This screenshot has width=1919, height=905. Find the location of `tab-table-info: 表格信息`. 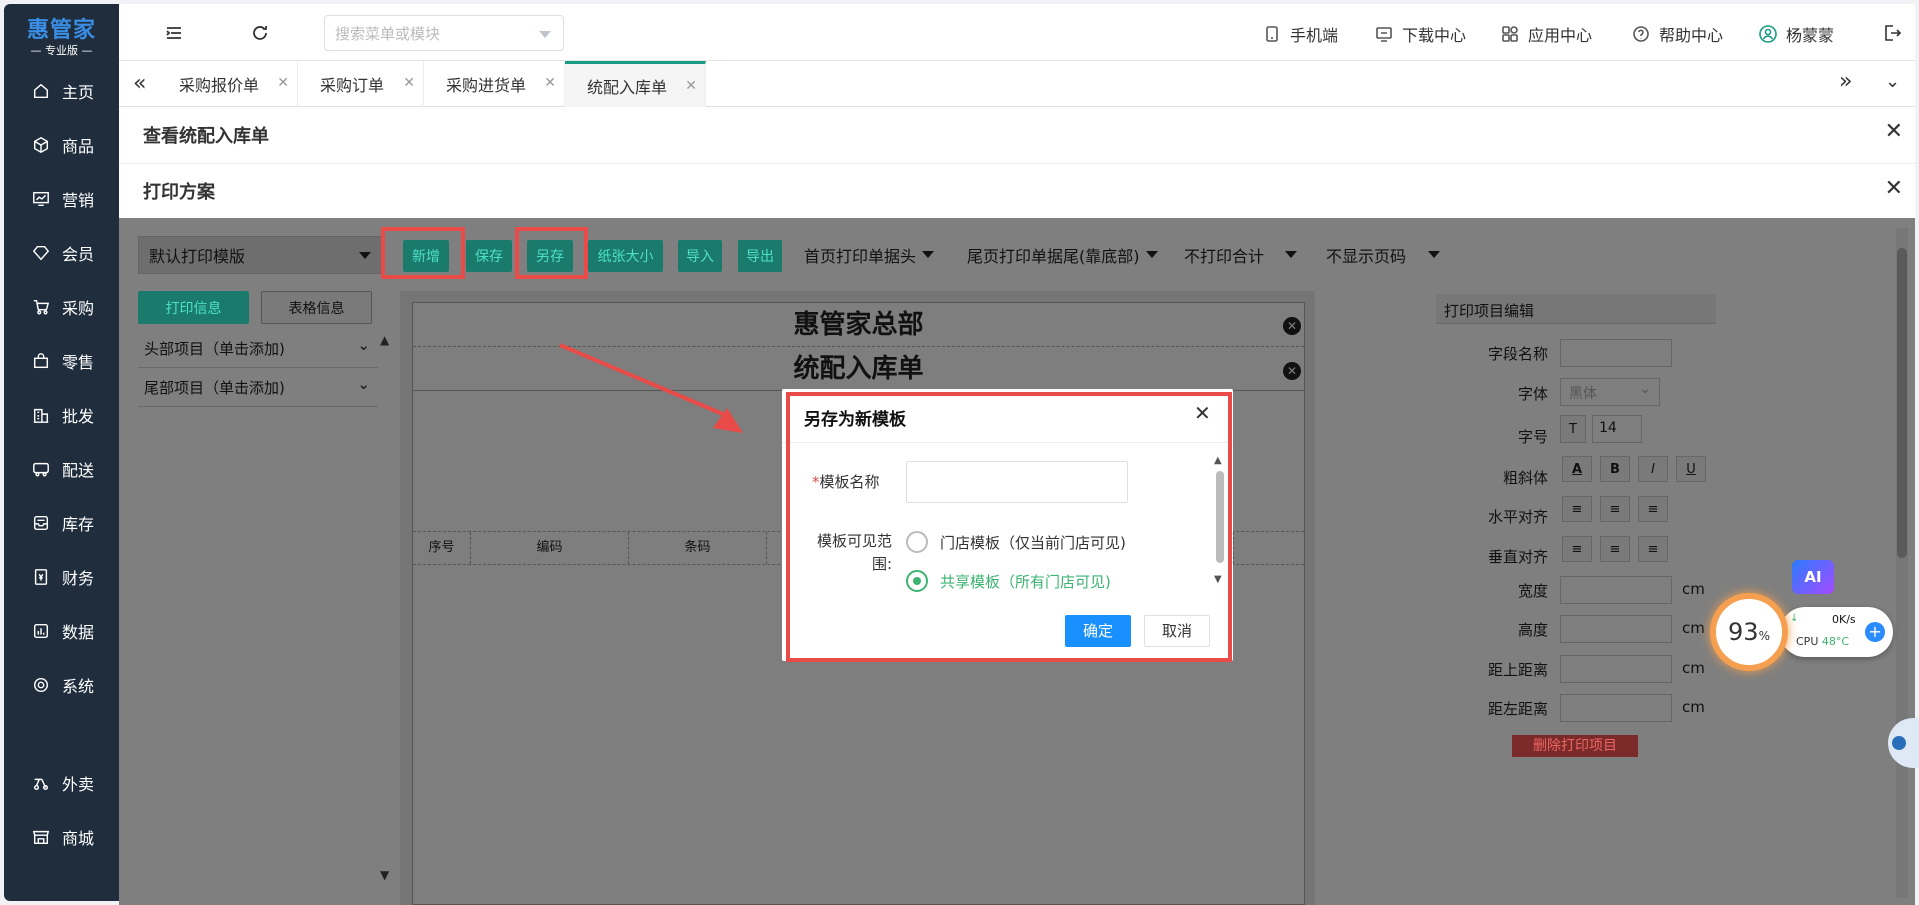

tab-table-info: 表格信息 is located at coordinates (316, 307).